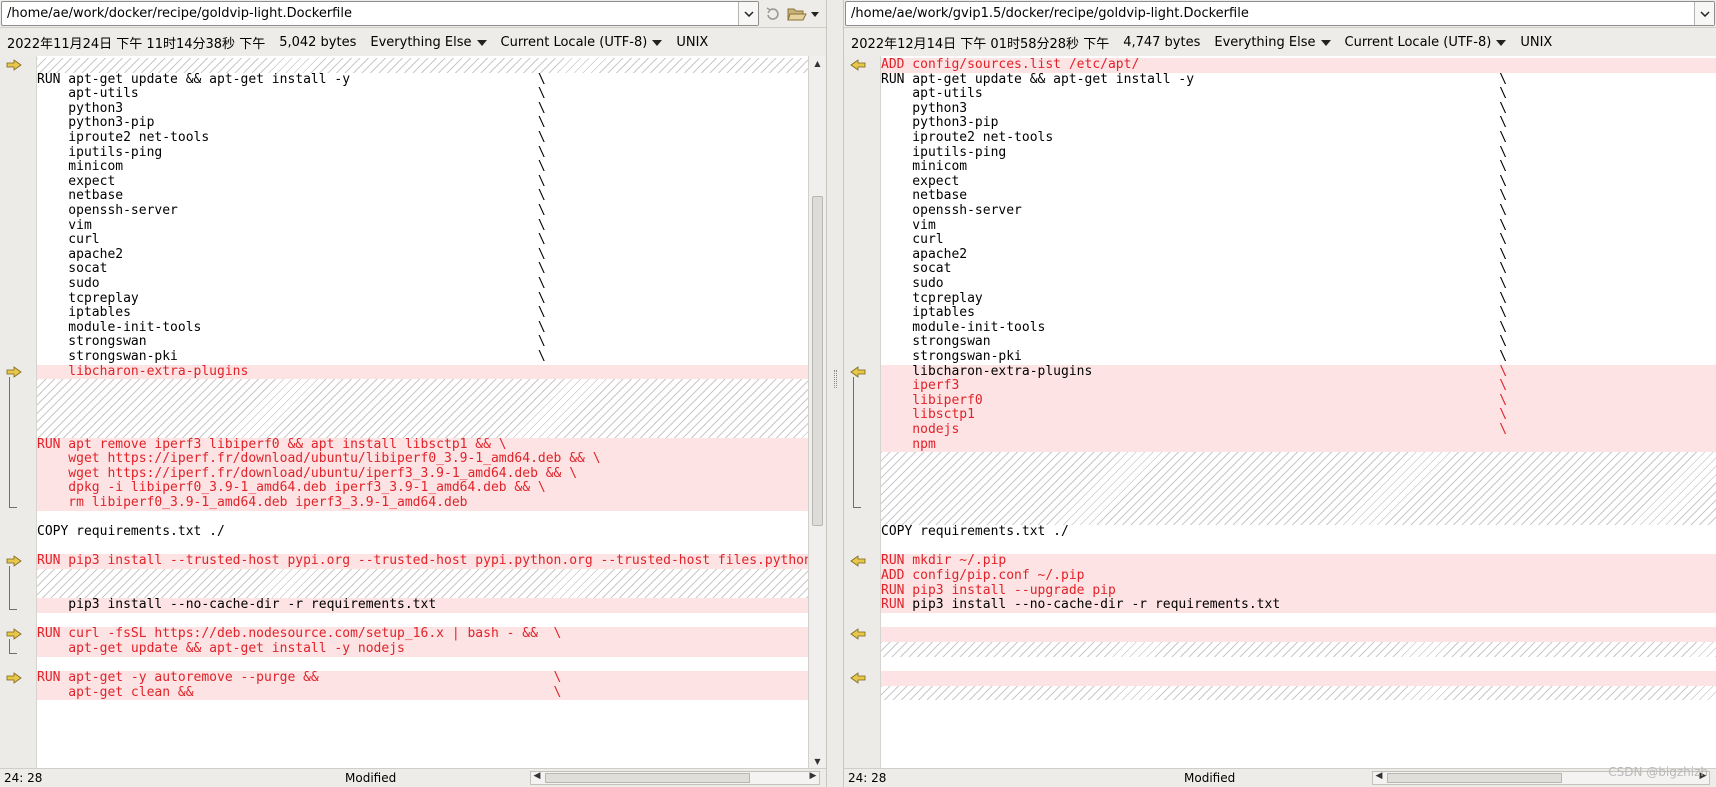 Image resolution: width=1716 pixels, height=787 pixels. Describe the element at coordinates (1298, 372) in the screenshot. I see `diff-line: libcharon-extra-plugins \` at that location.